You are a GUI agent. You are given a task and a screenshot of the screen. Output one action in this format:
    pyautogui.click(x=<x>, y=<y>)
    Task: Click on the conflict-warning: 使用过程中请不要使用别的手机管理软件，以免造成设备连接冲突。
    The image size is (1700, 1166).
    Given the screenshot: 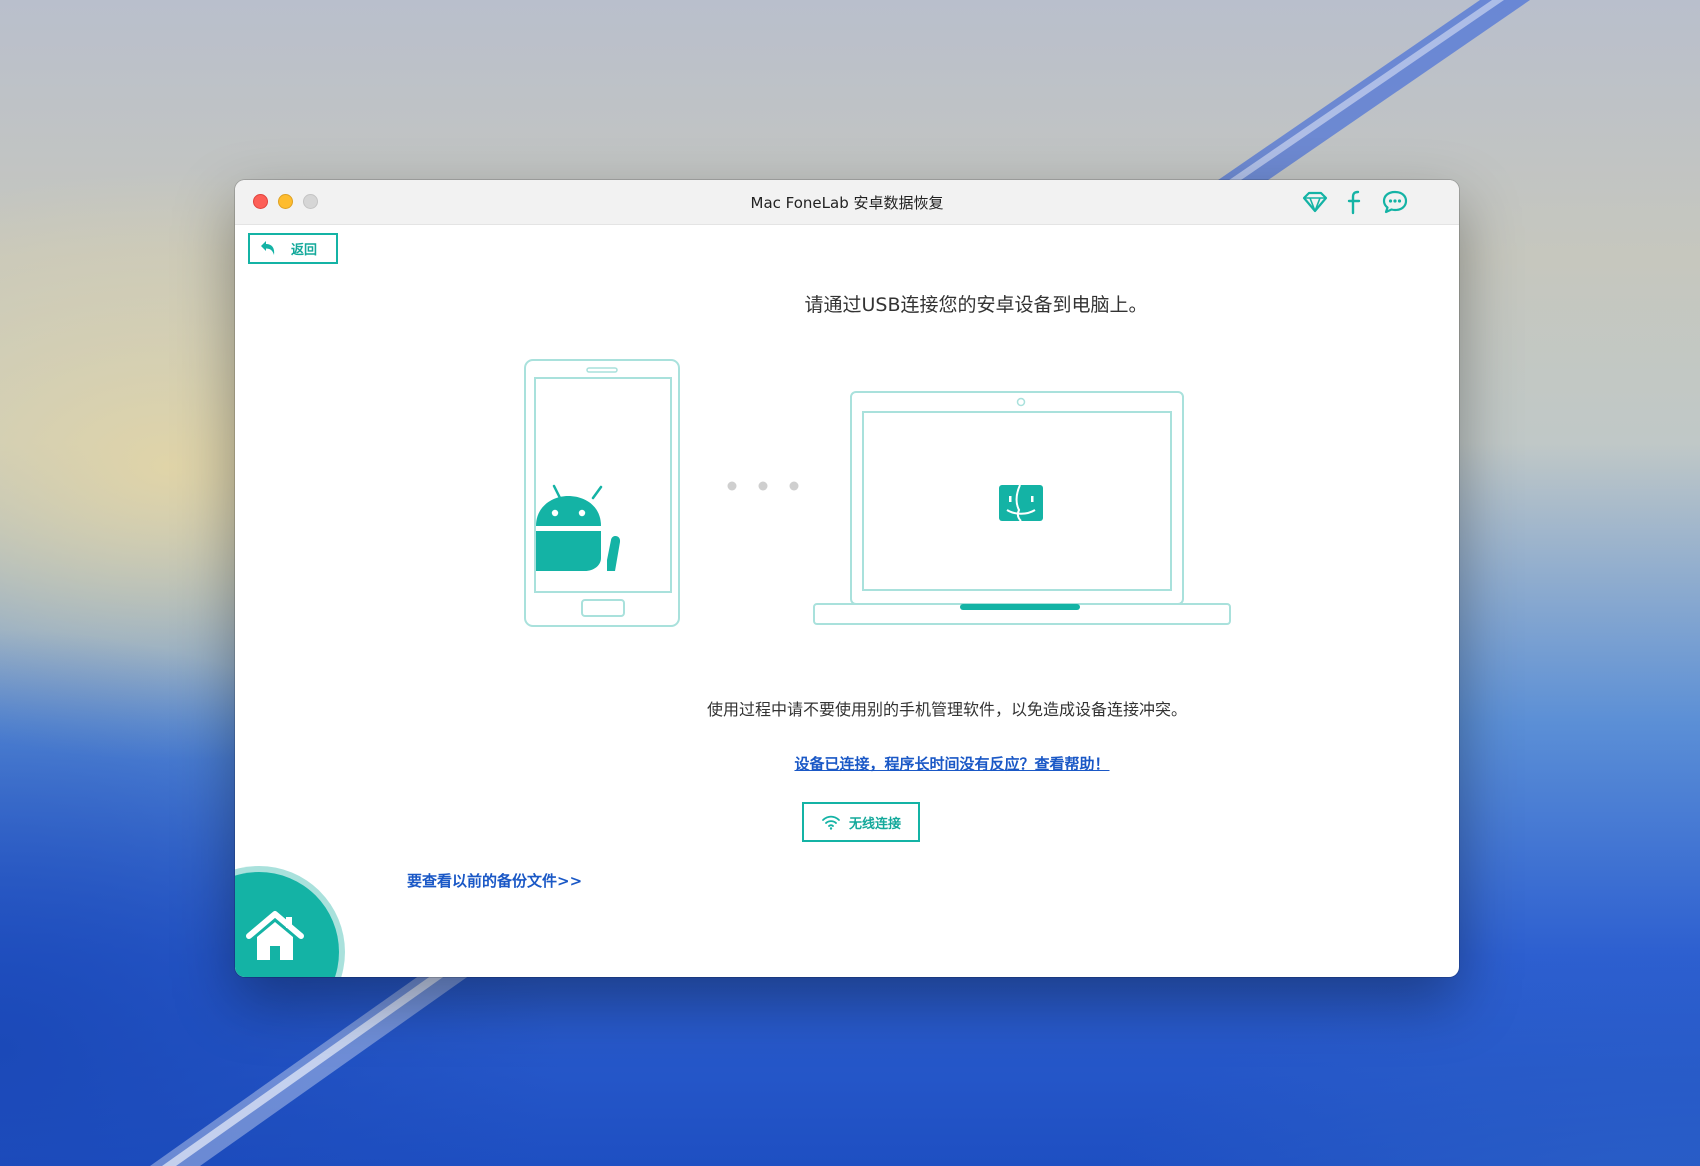 What is the action you would take?
    pyautogui.click(x=946, y=709)
    